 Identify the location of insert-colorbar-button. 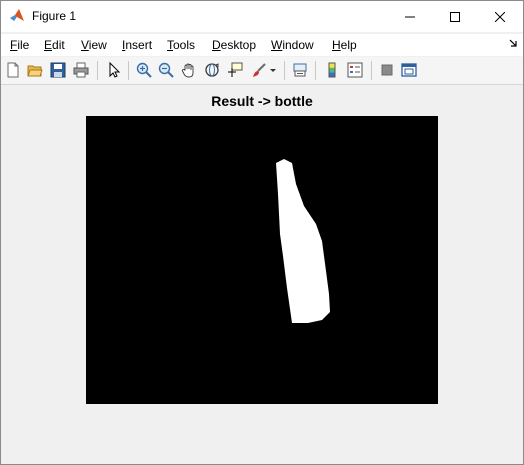
(332, 70).